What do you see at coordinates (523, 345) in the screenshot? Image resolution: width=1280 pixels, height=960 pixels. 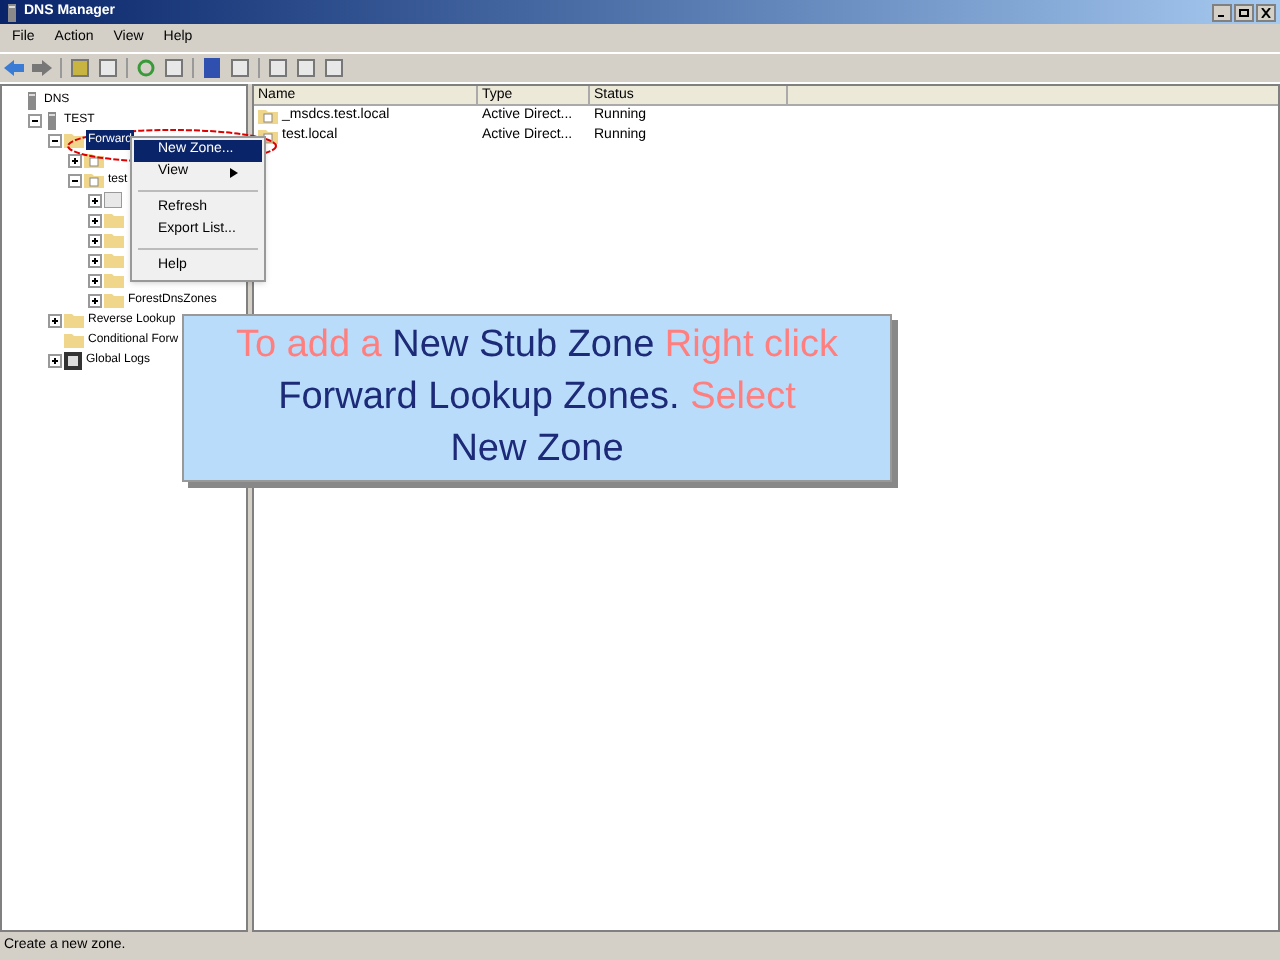 I see `callout-text: New Stub Zone` at bounding box center [523, 345].